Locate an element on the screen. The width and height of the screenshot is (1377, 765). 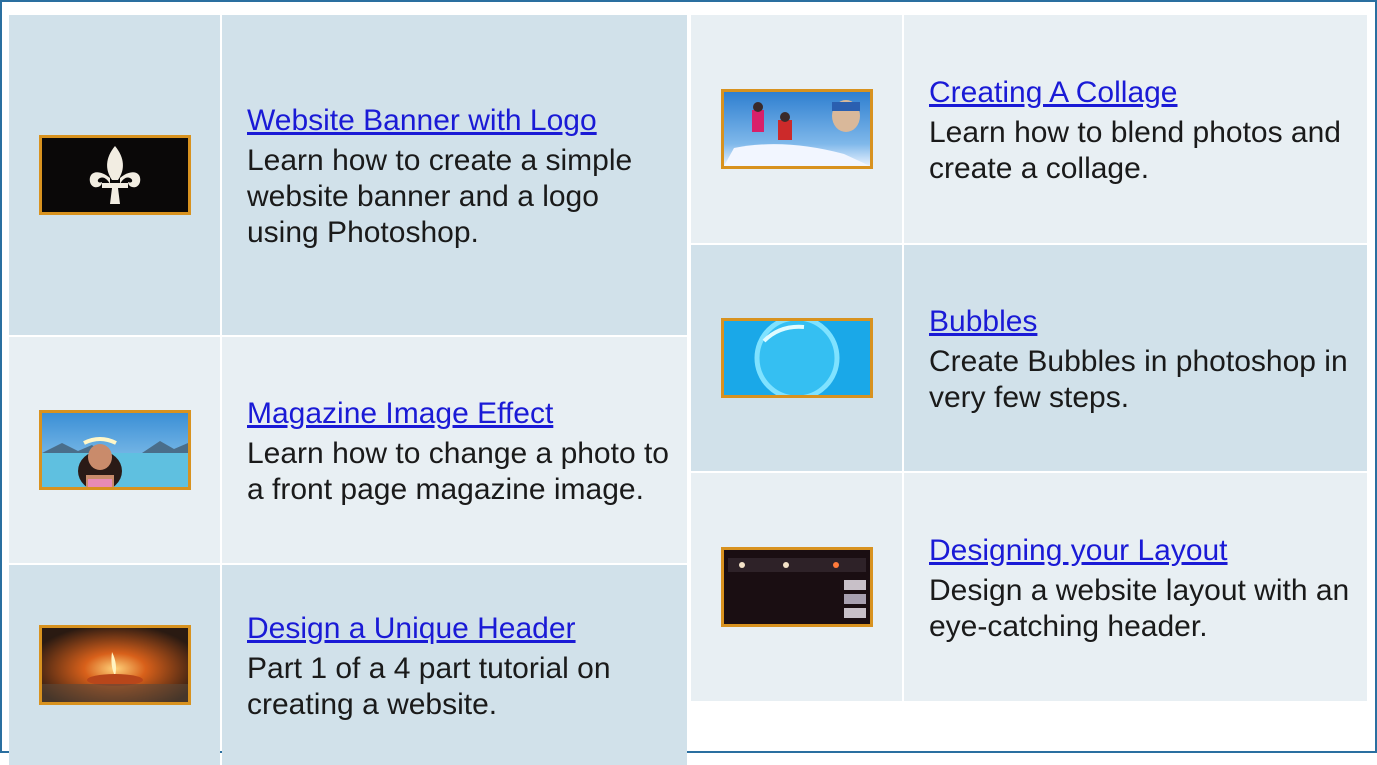
bubble-thumbnail is located at coordinates (796, 358).